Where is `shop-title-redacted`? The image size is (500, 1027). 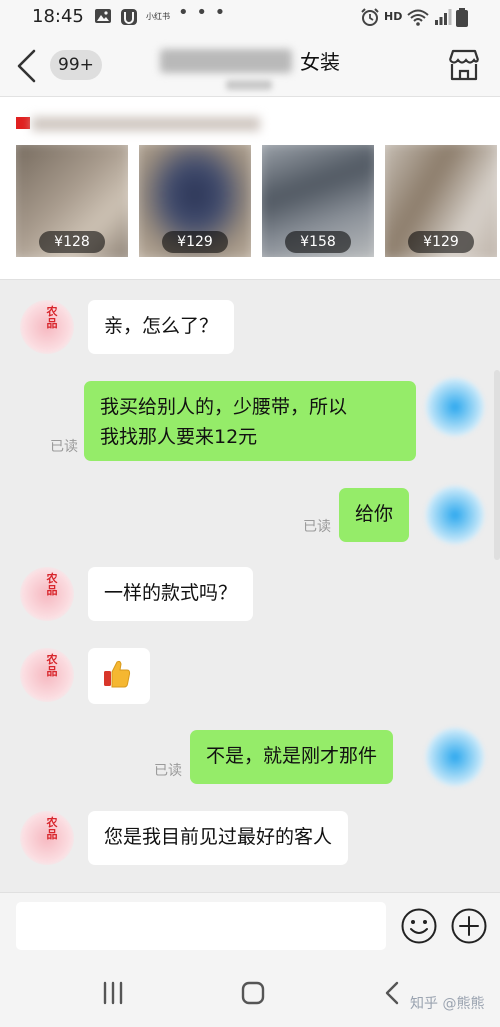 shop-title-redacted is located at coordinates (146, 124).